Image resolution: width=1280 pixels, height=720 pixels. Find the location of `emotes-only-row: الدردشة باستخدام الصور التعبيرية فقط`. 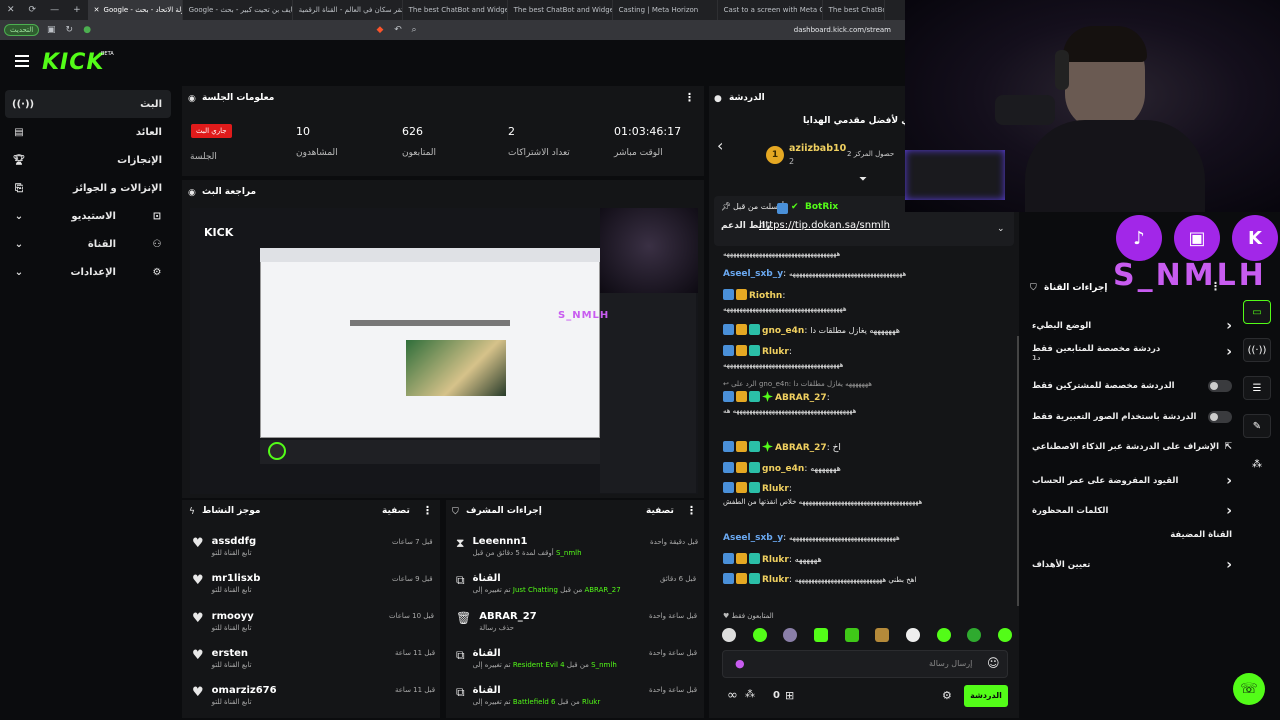

emotes-only-row: الدردشة باستخدام الصور التعبيرية فقط is located at coordinates (1132, 417).